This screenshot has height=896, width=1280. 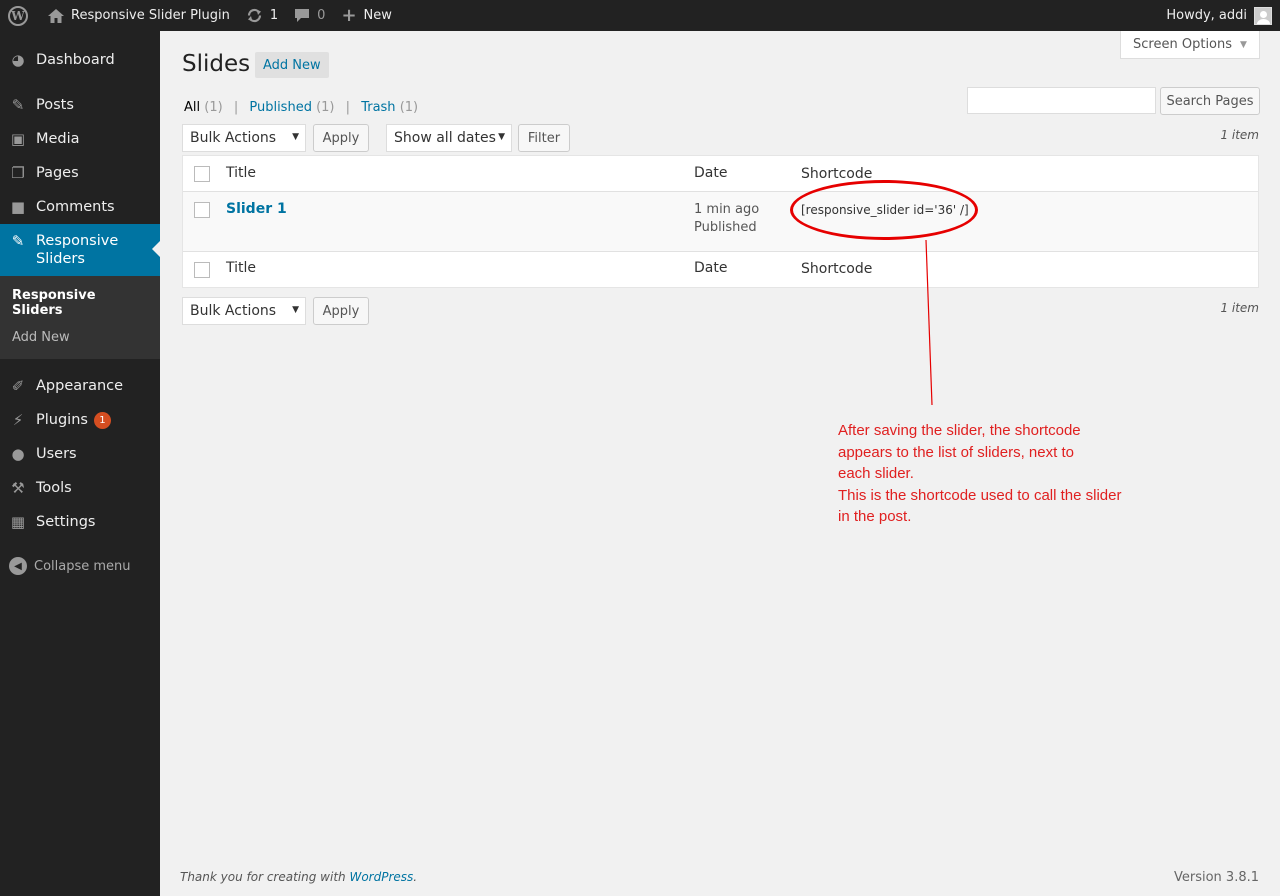 I want to click on bulk-actions-select-top: Bulk Actions ▼, so click(x=244, y=138).